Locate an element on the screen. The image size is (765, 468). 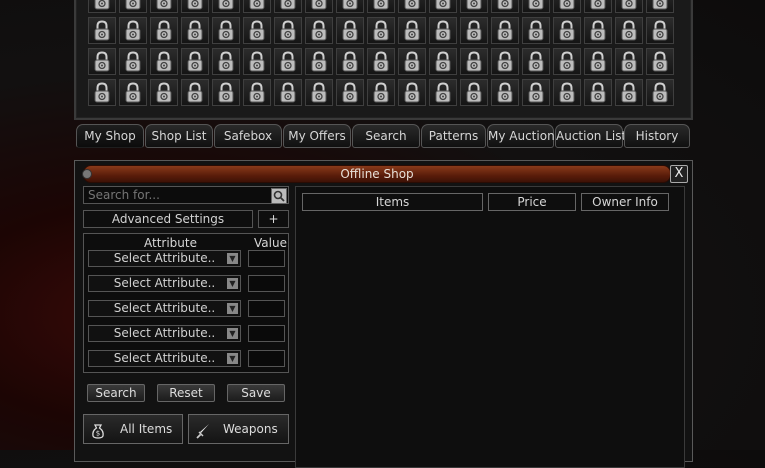
search-input is located at coordinates (178, 195).